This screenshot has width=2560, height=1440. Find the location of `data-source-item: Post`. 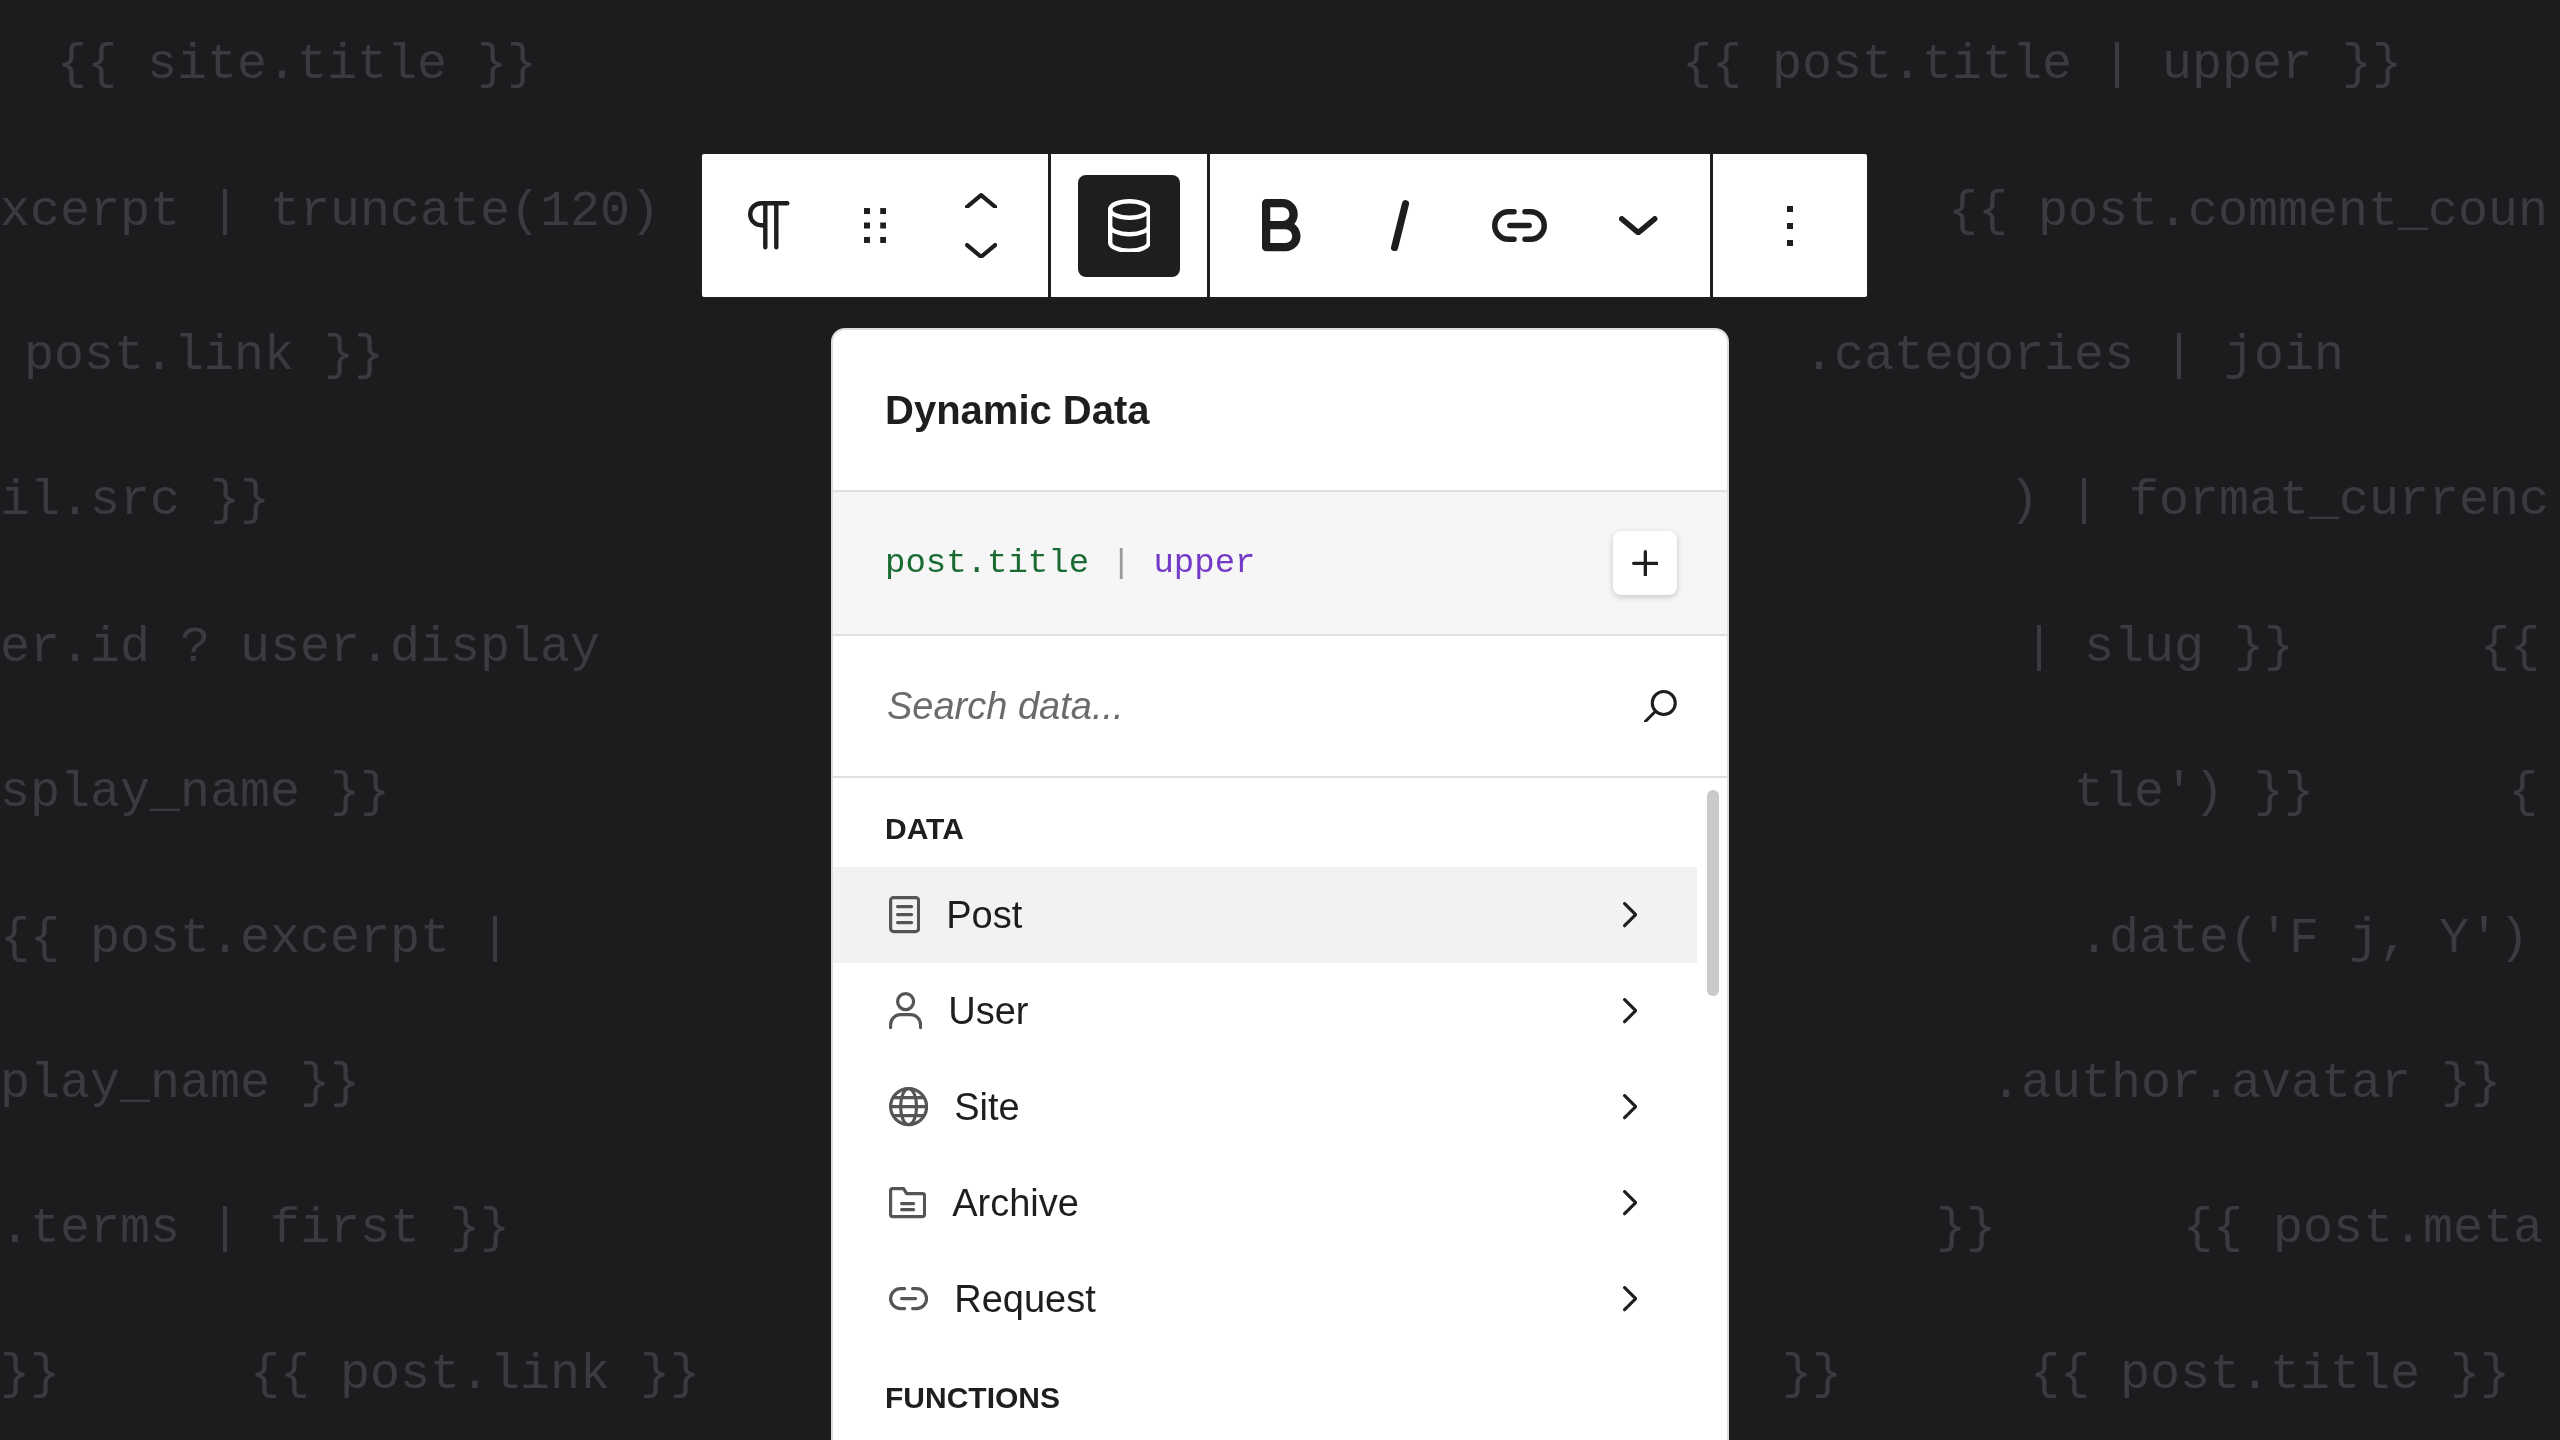

data-source-item: Post is located at coordinates (1265, 915).